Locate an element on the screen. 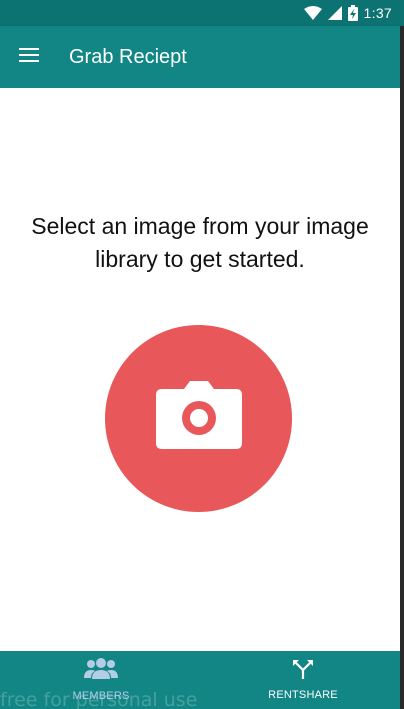 This screenshot has width=404, height=709. camera-icon is located at coordinates (199, 418).